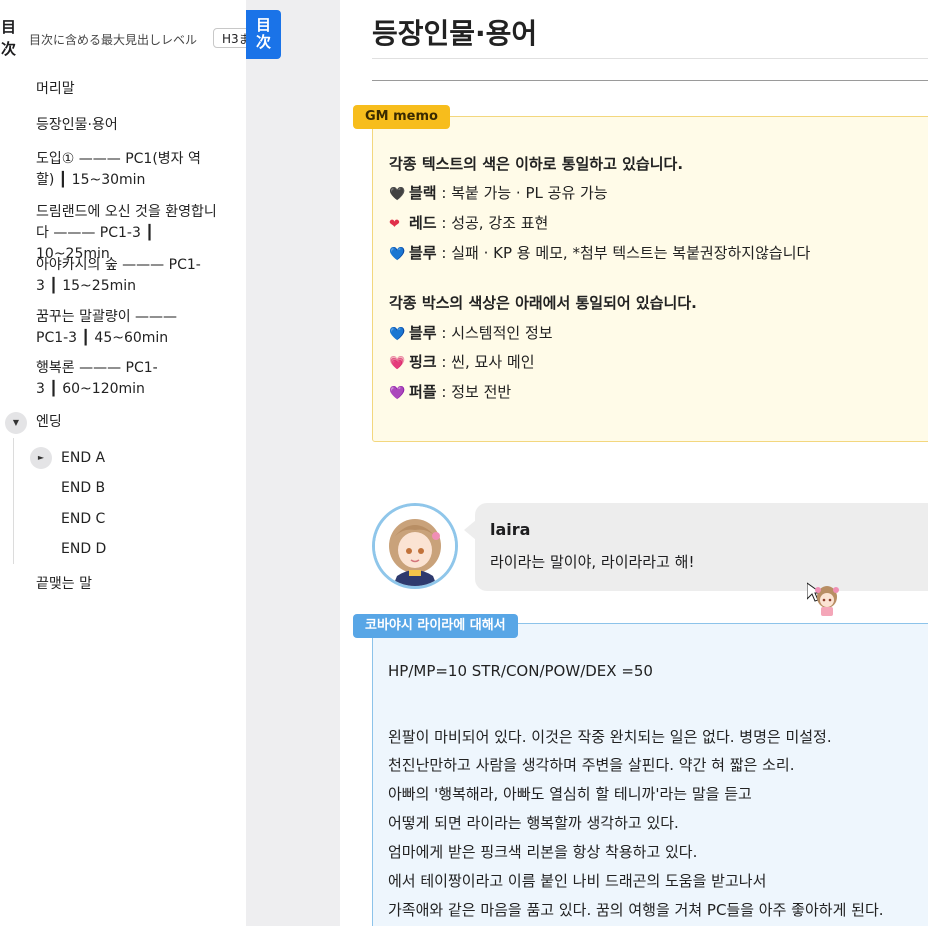 This screenshot has height=926, width=928. Describe the element at coordinates (130, 422) in the screenshot. I see `toc-item-ending: 엔딩` at that location.